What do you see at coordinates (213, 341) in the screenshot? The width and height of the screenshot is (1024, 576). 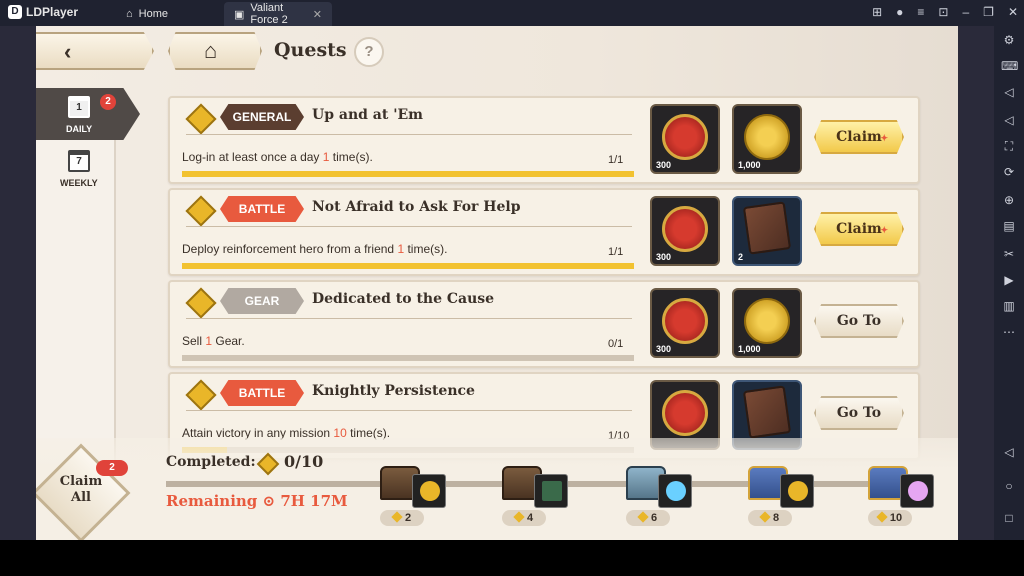 I see `quest-description: Sell 1 Gear.` at bounding box center [213, 341].